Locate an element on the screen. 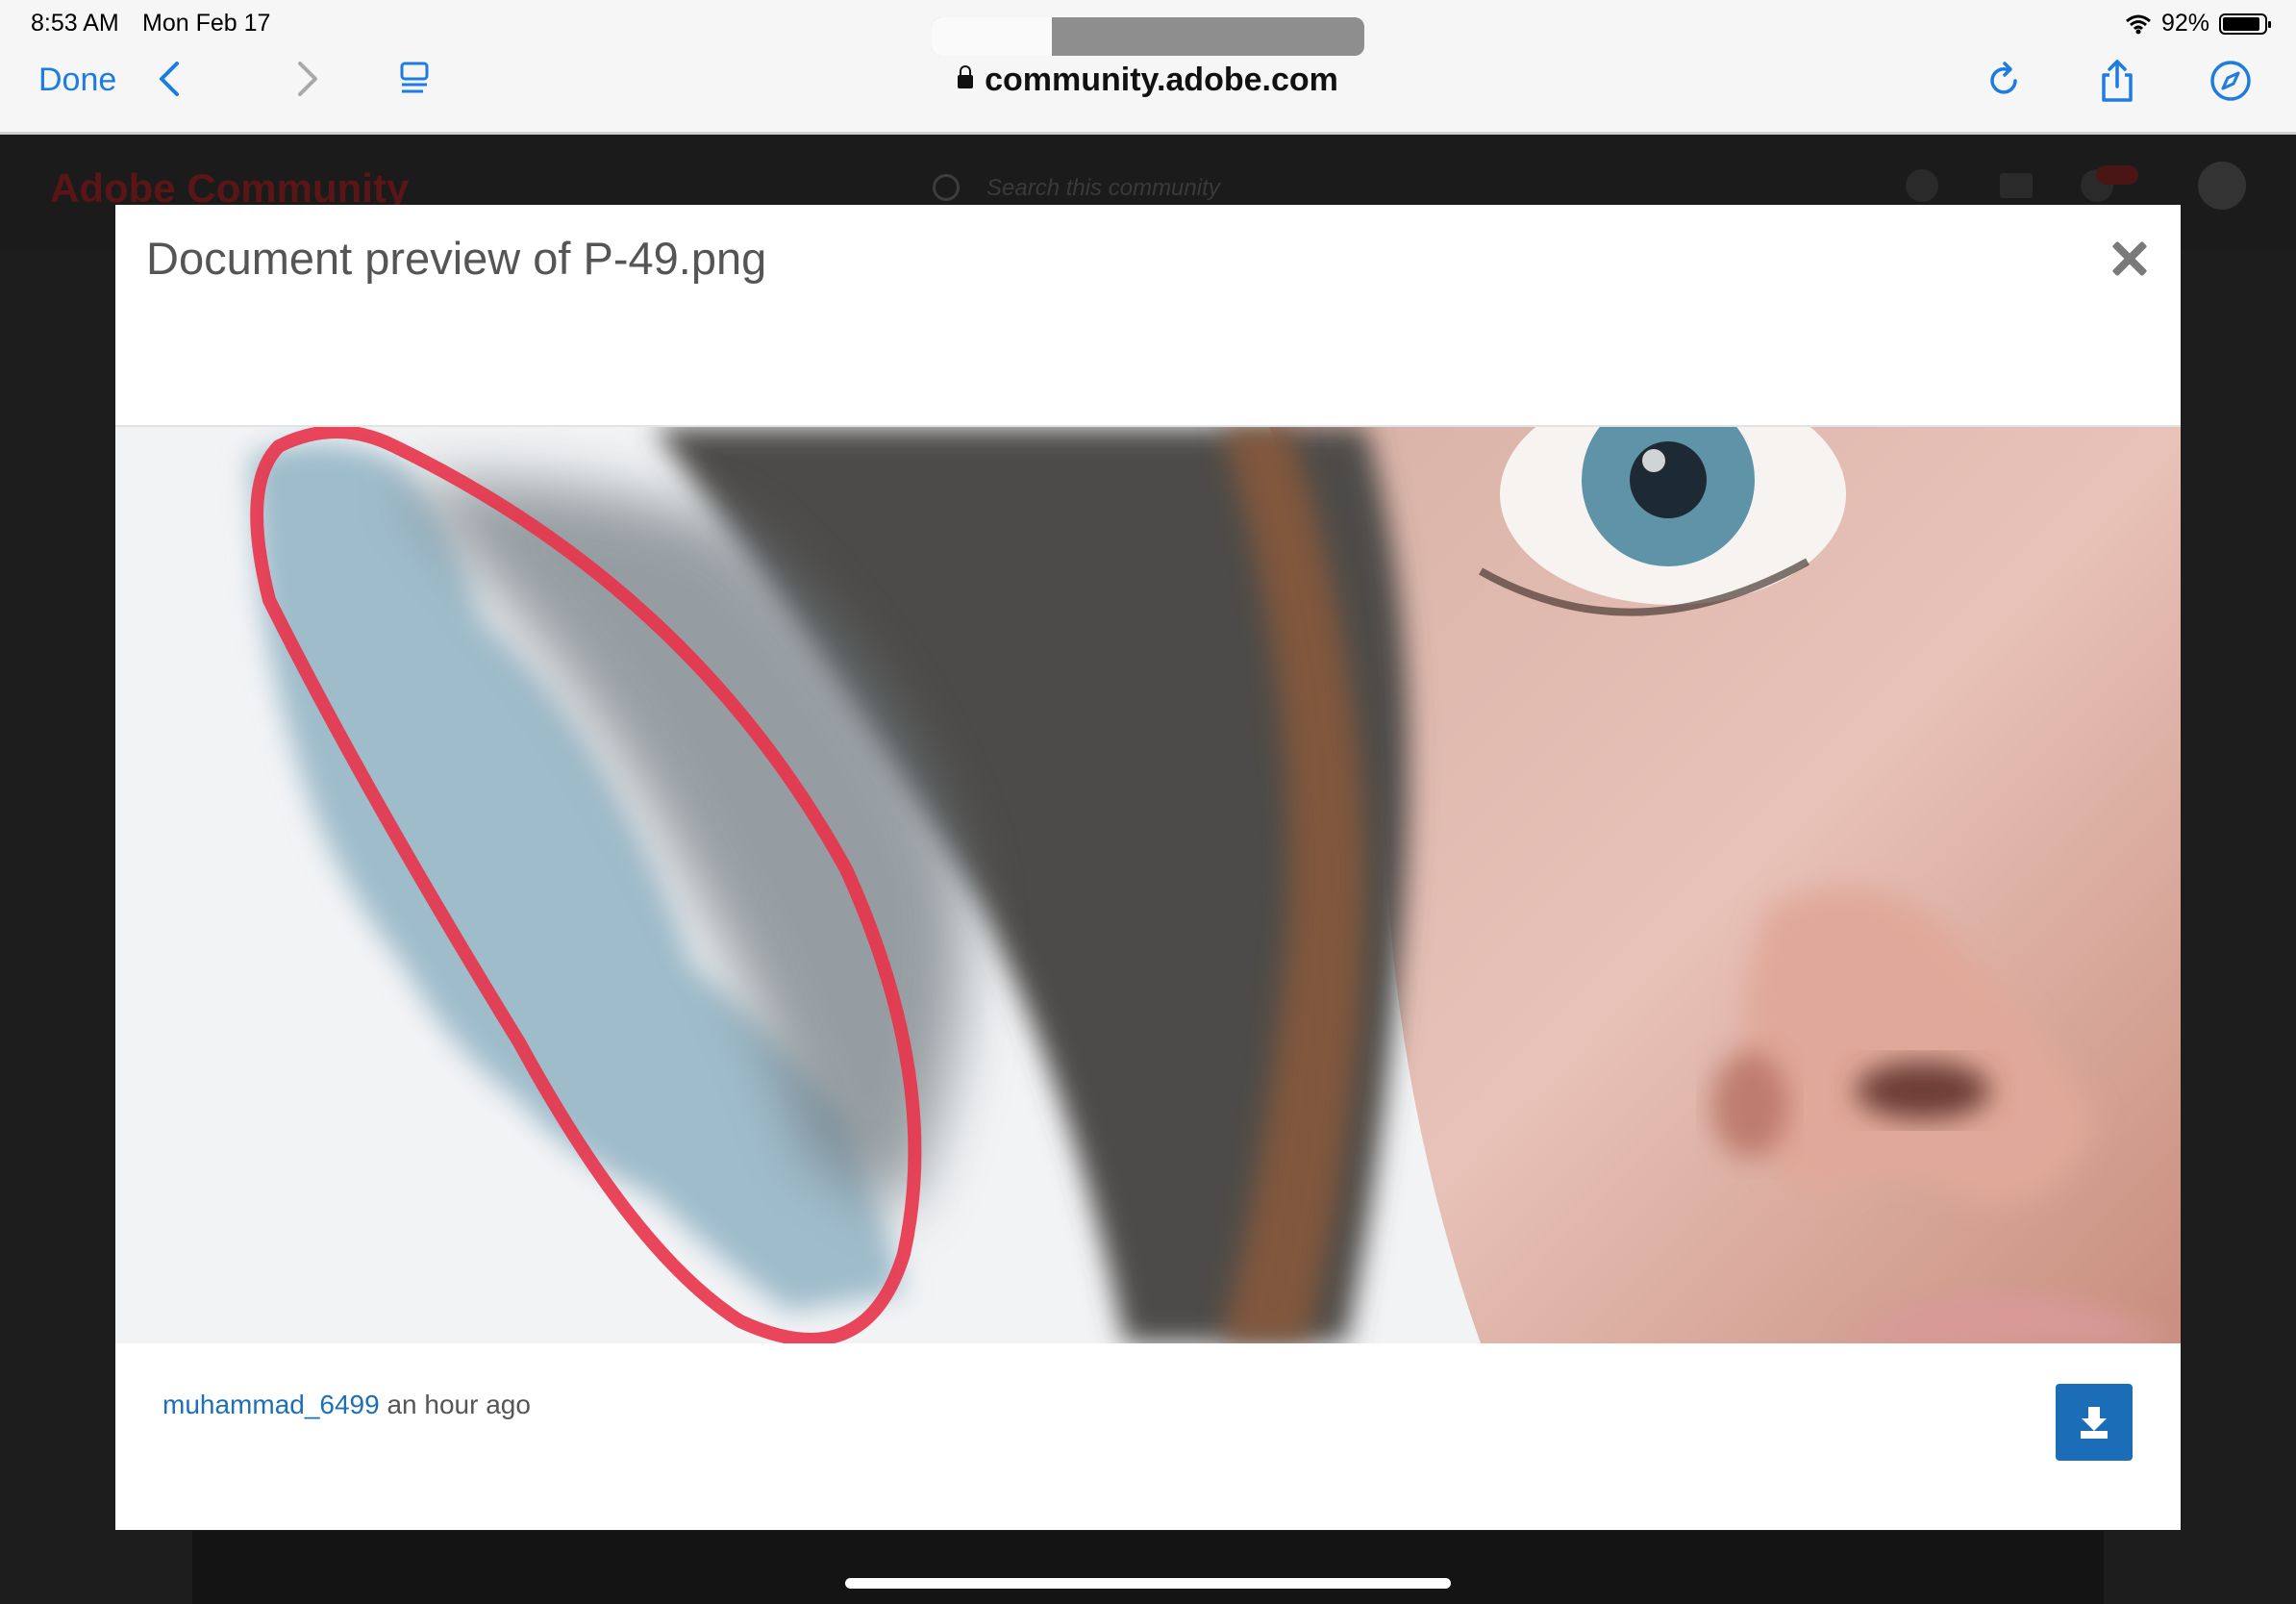  download-icon is located at coordinates (2094, 1423).